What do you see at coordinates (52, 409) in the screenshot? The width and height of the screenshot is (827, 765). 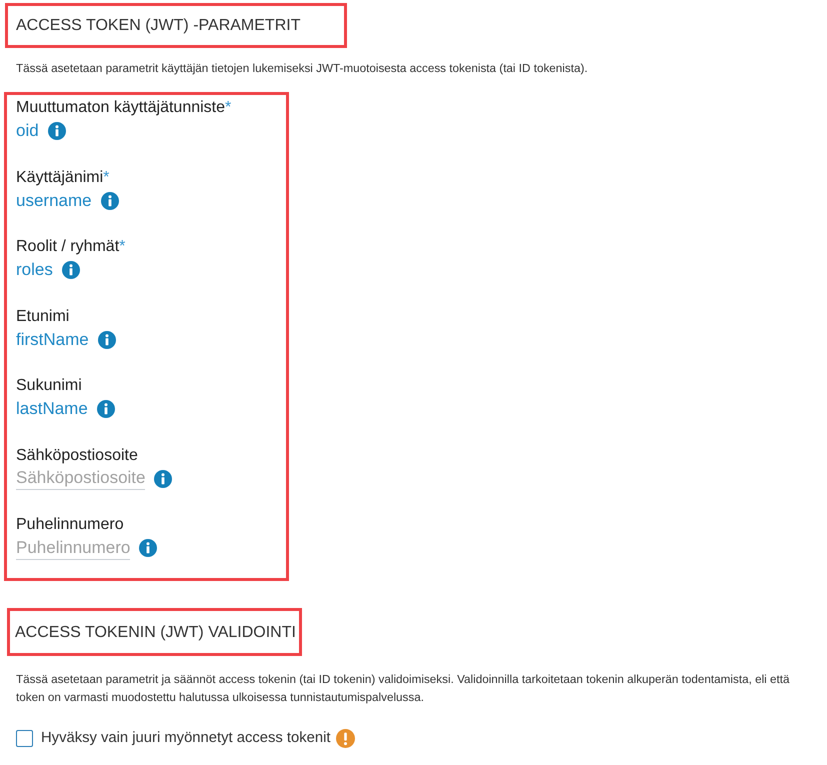 I see `field-value: lastName` at bounding box center [52, 409].